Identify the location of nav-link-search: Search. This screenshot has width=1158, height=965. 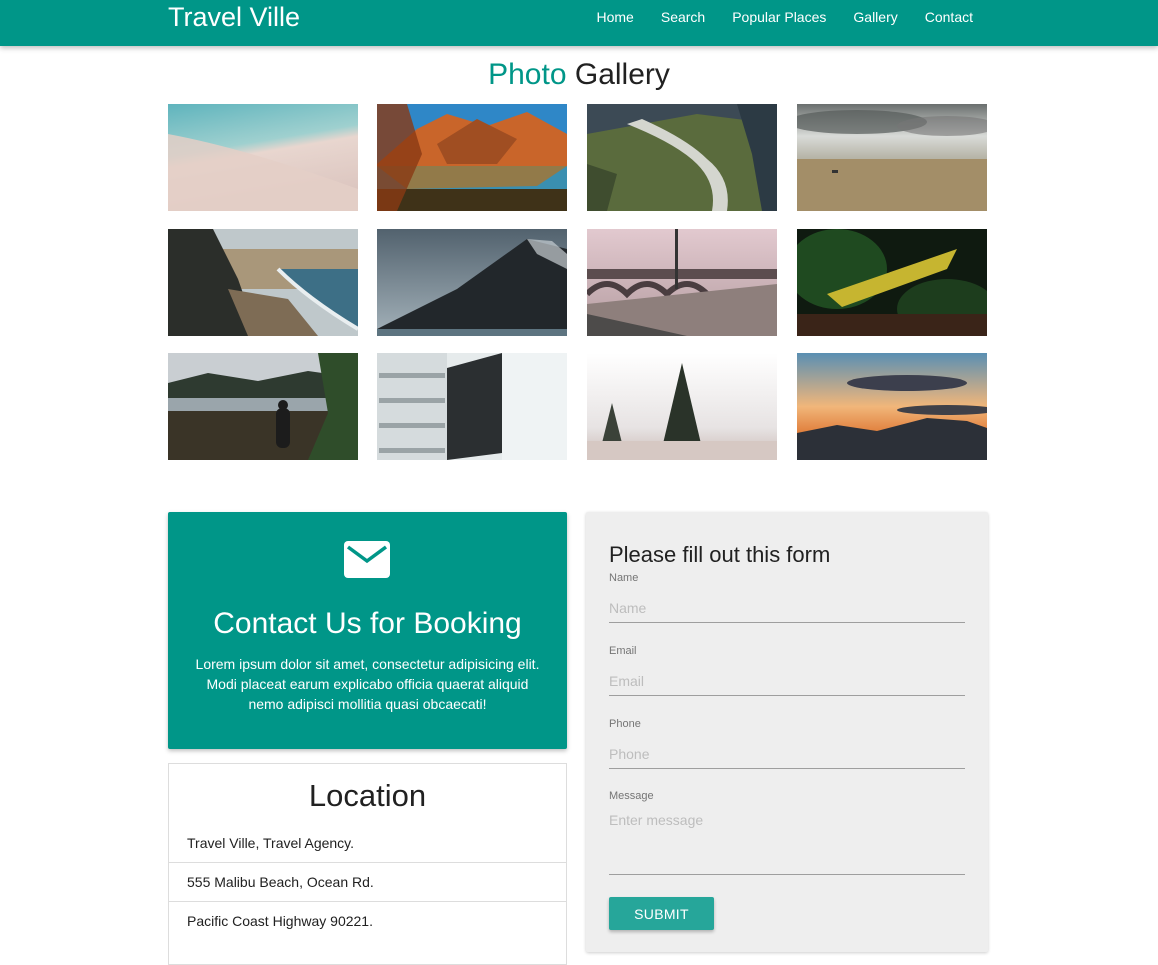
(683, 17).